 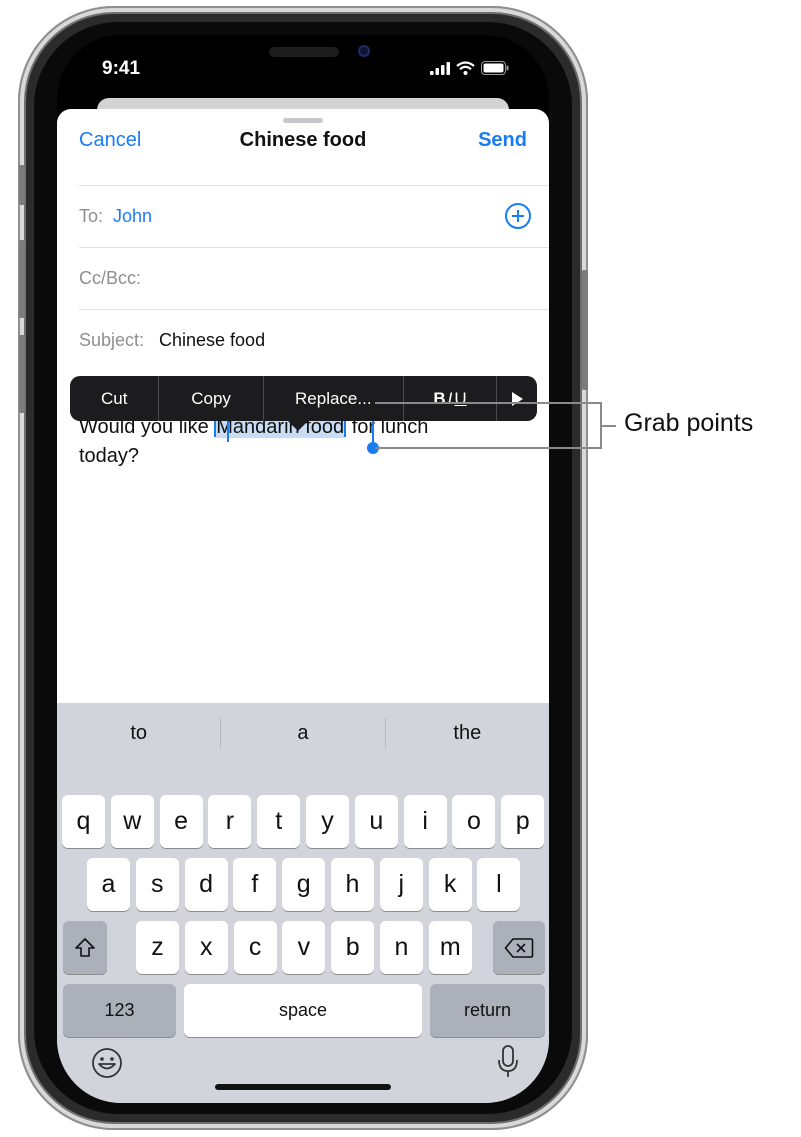 I want to click on key-y: y, so click(x=327, y=821).